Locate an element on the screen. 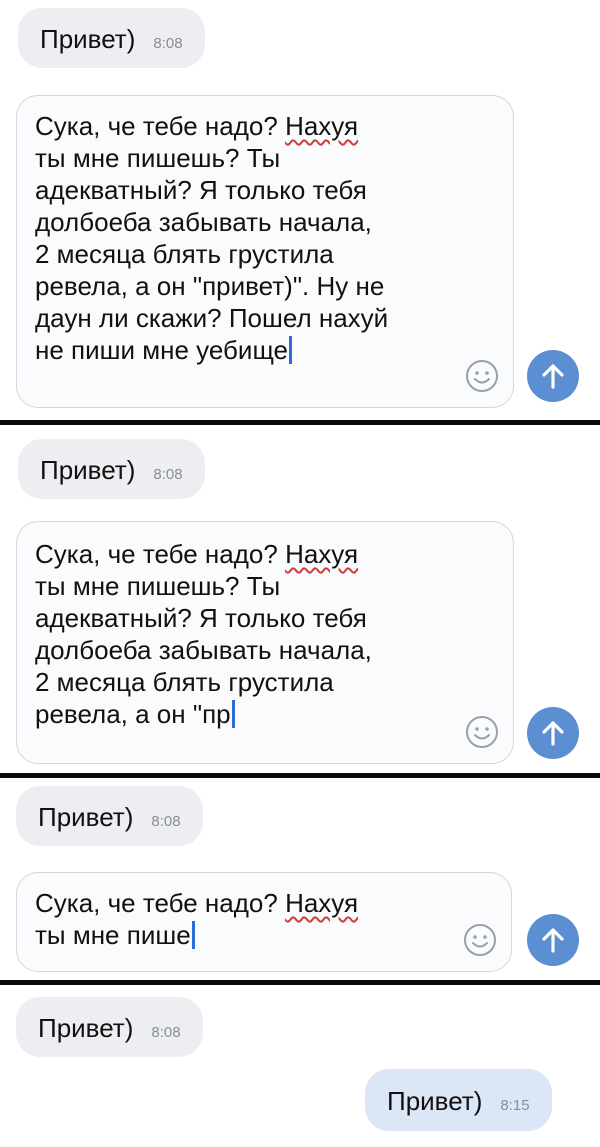  input-text-line: даун ли скажи? Пошел нахуй is located at coordinates (239, 318).